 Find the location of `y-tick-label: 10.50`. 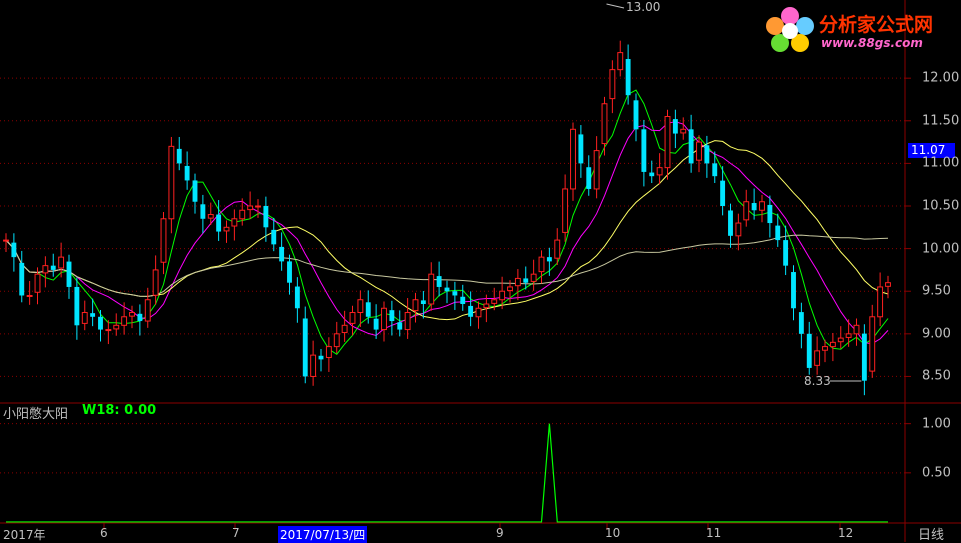

y-tick-label: 10.50 is located at coordinates (941, 206).